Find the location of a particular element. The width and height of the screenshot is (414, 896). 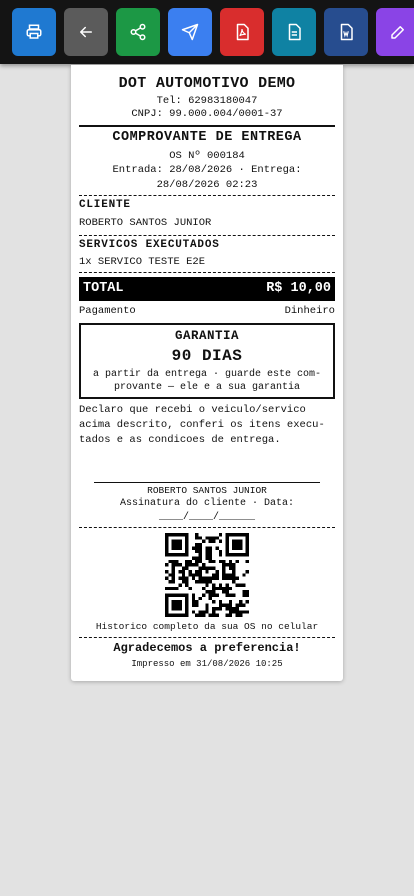

edit-button is located at coordinates (395, 32).